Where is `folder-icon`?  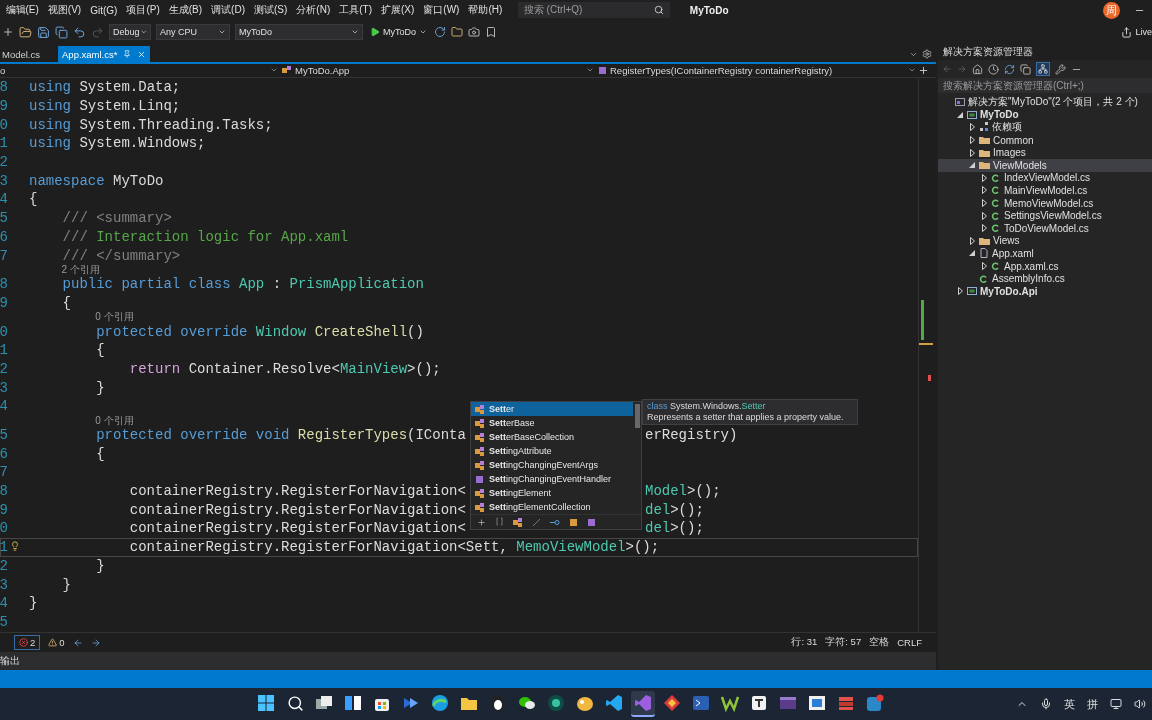
folder-icon is located at coordinates (457, 32).